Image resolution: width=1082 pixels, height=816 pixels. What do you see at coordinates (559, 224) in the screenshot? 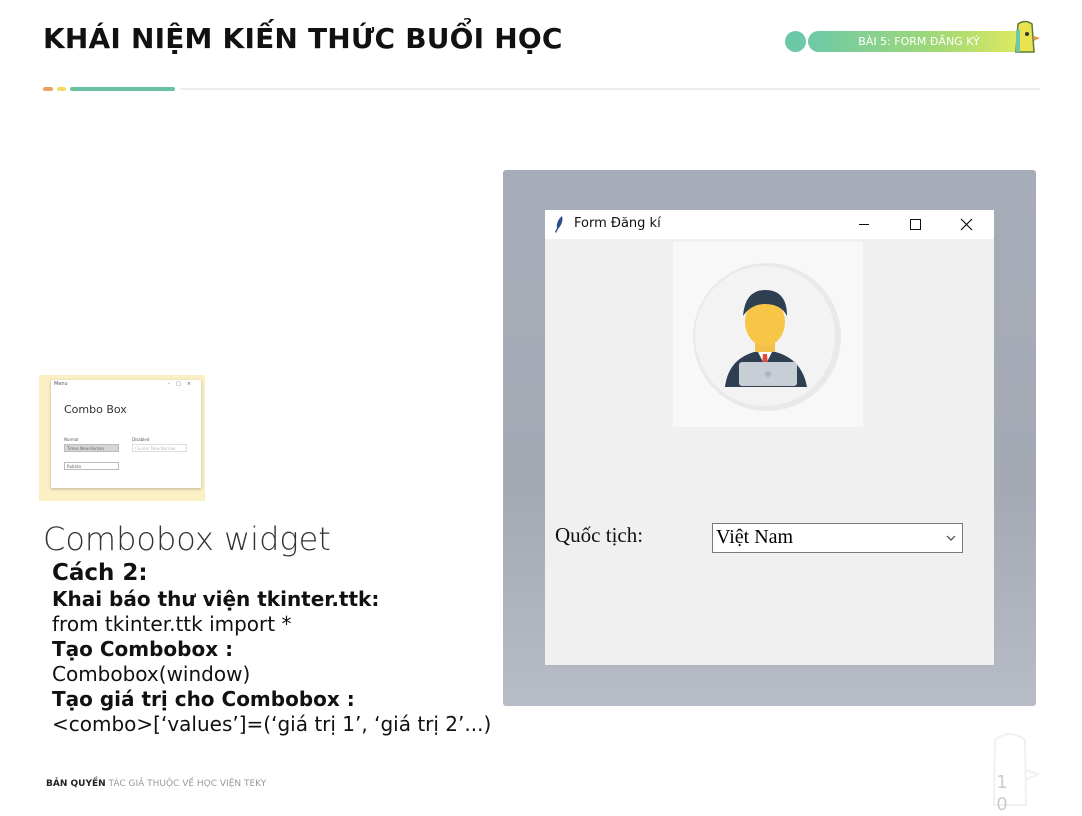
I see `feather-icon` at bounding box center [559, 224].